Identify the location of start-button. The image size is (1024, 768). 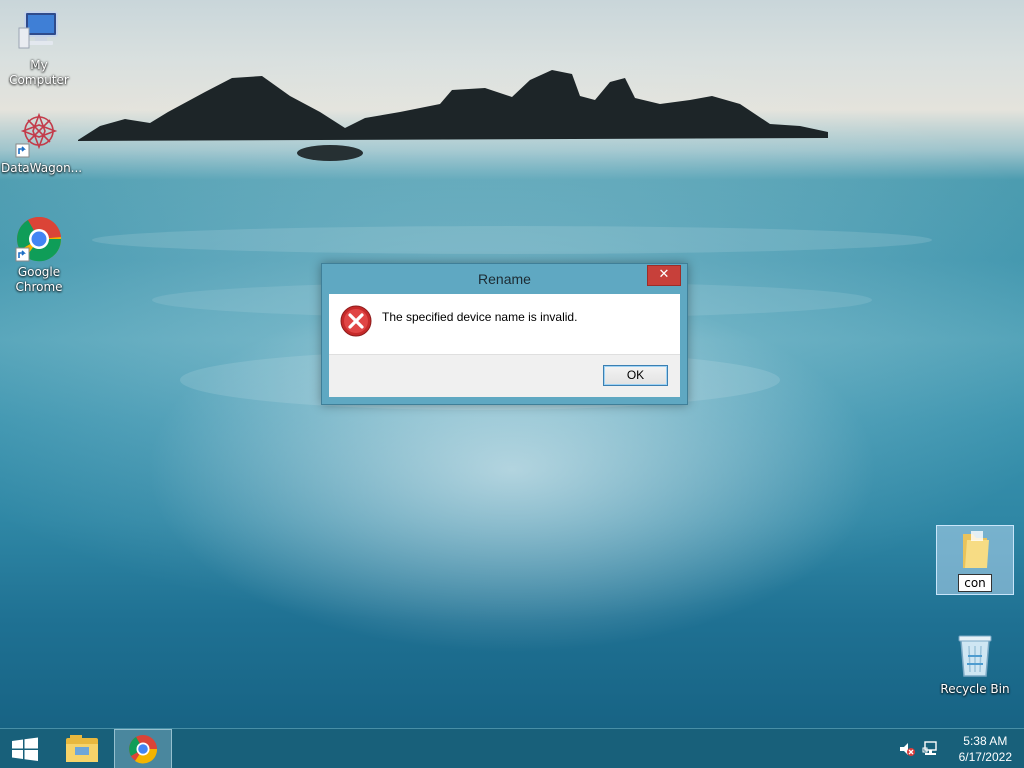
(25, 748).